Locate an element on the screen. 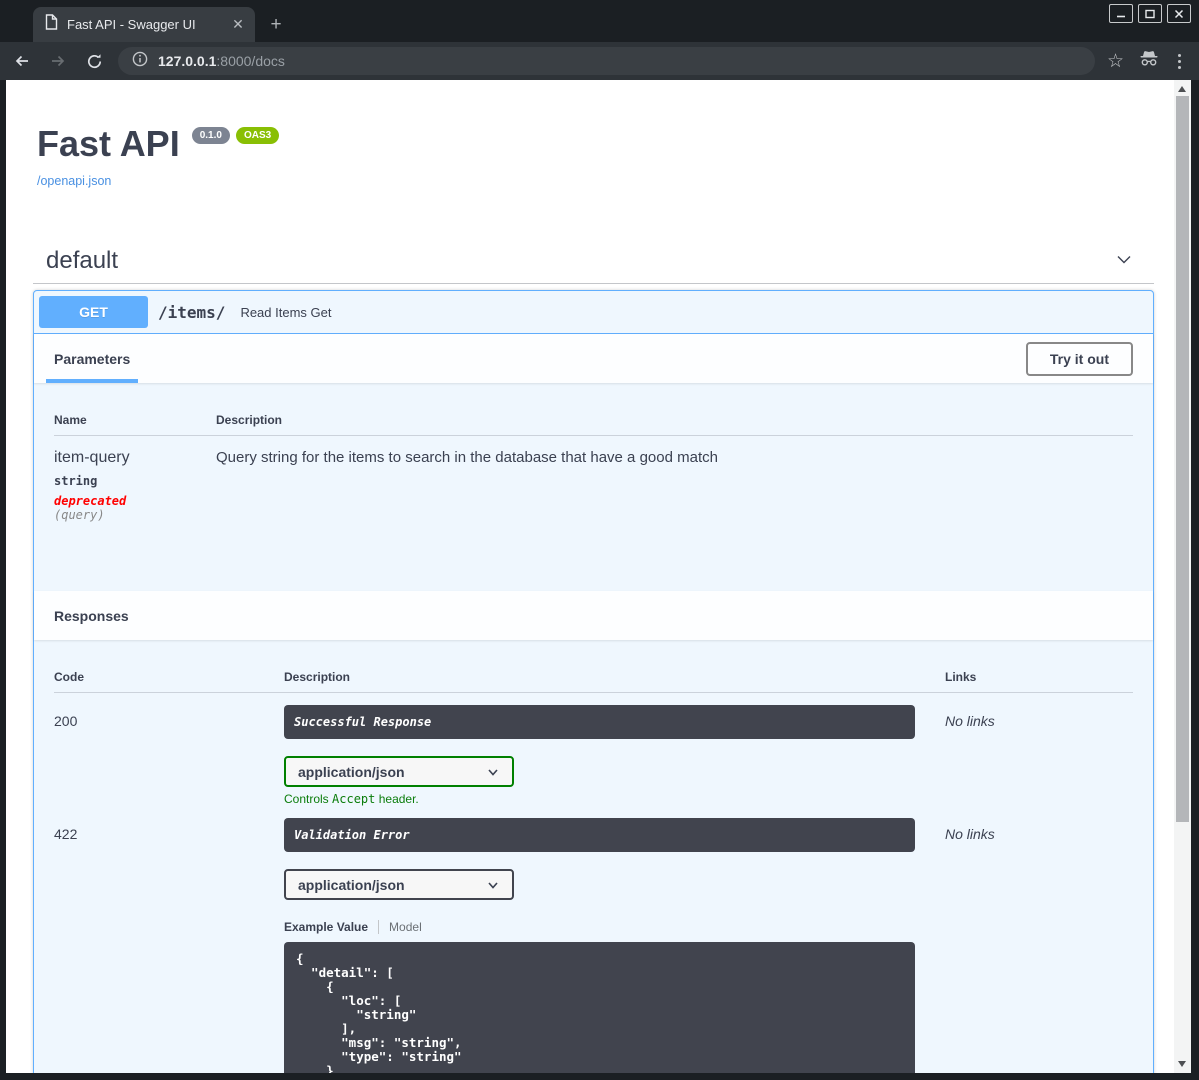  col-header-code: Code is located at coordinates (69, 677).